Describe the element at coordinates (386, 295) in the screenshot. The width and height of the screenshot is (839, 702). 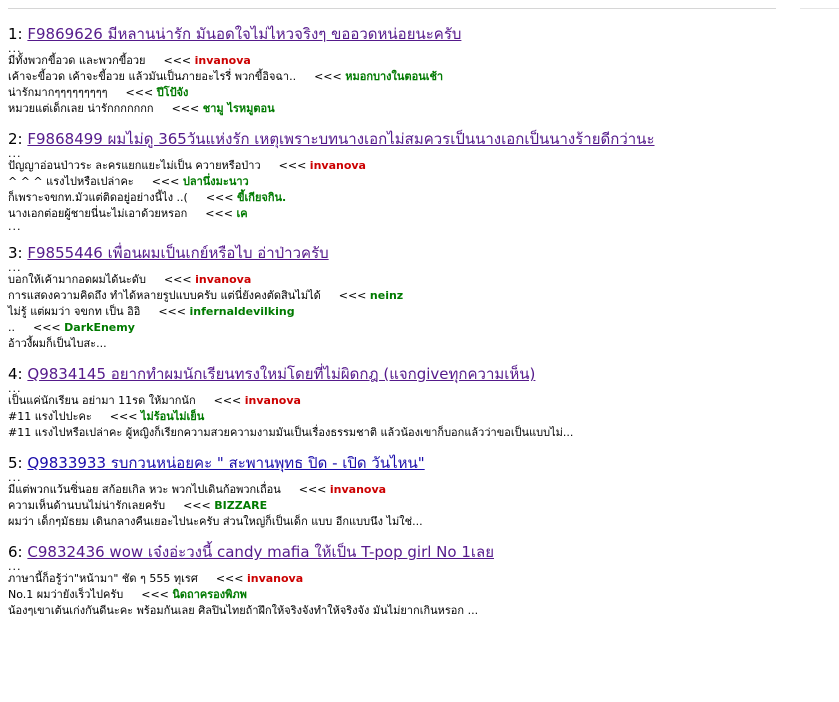
I see `author-name: neinz` at that location.